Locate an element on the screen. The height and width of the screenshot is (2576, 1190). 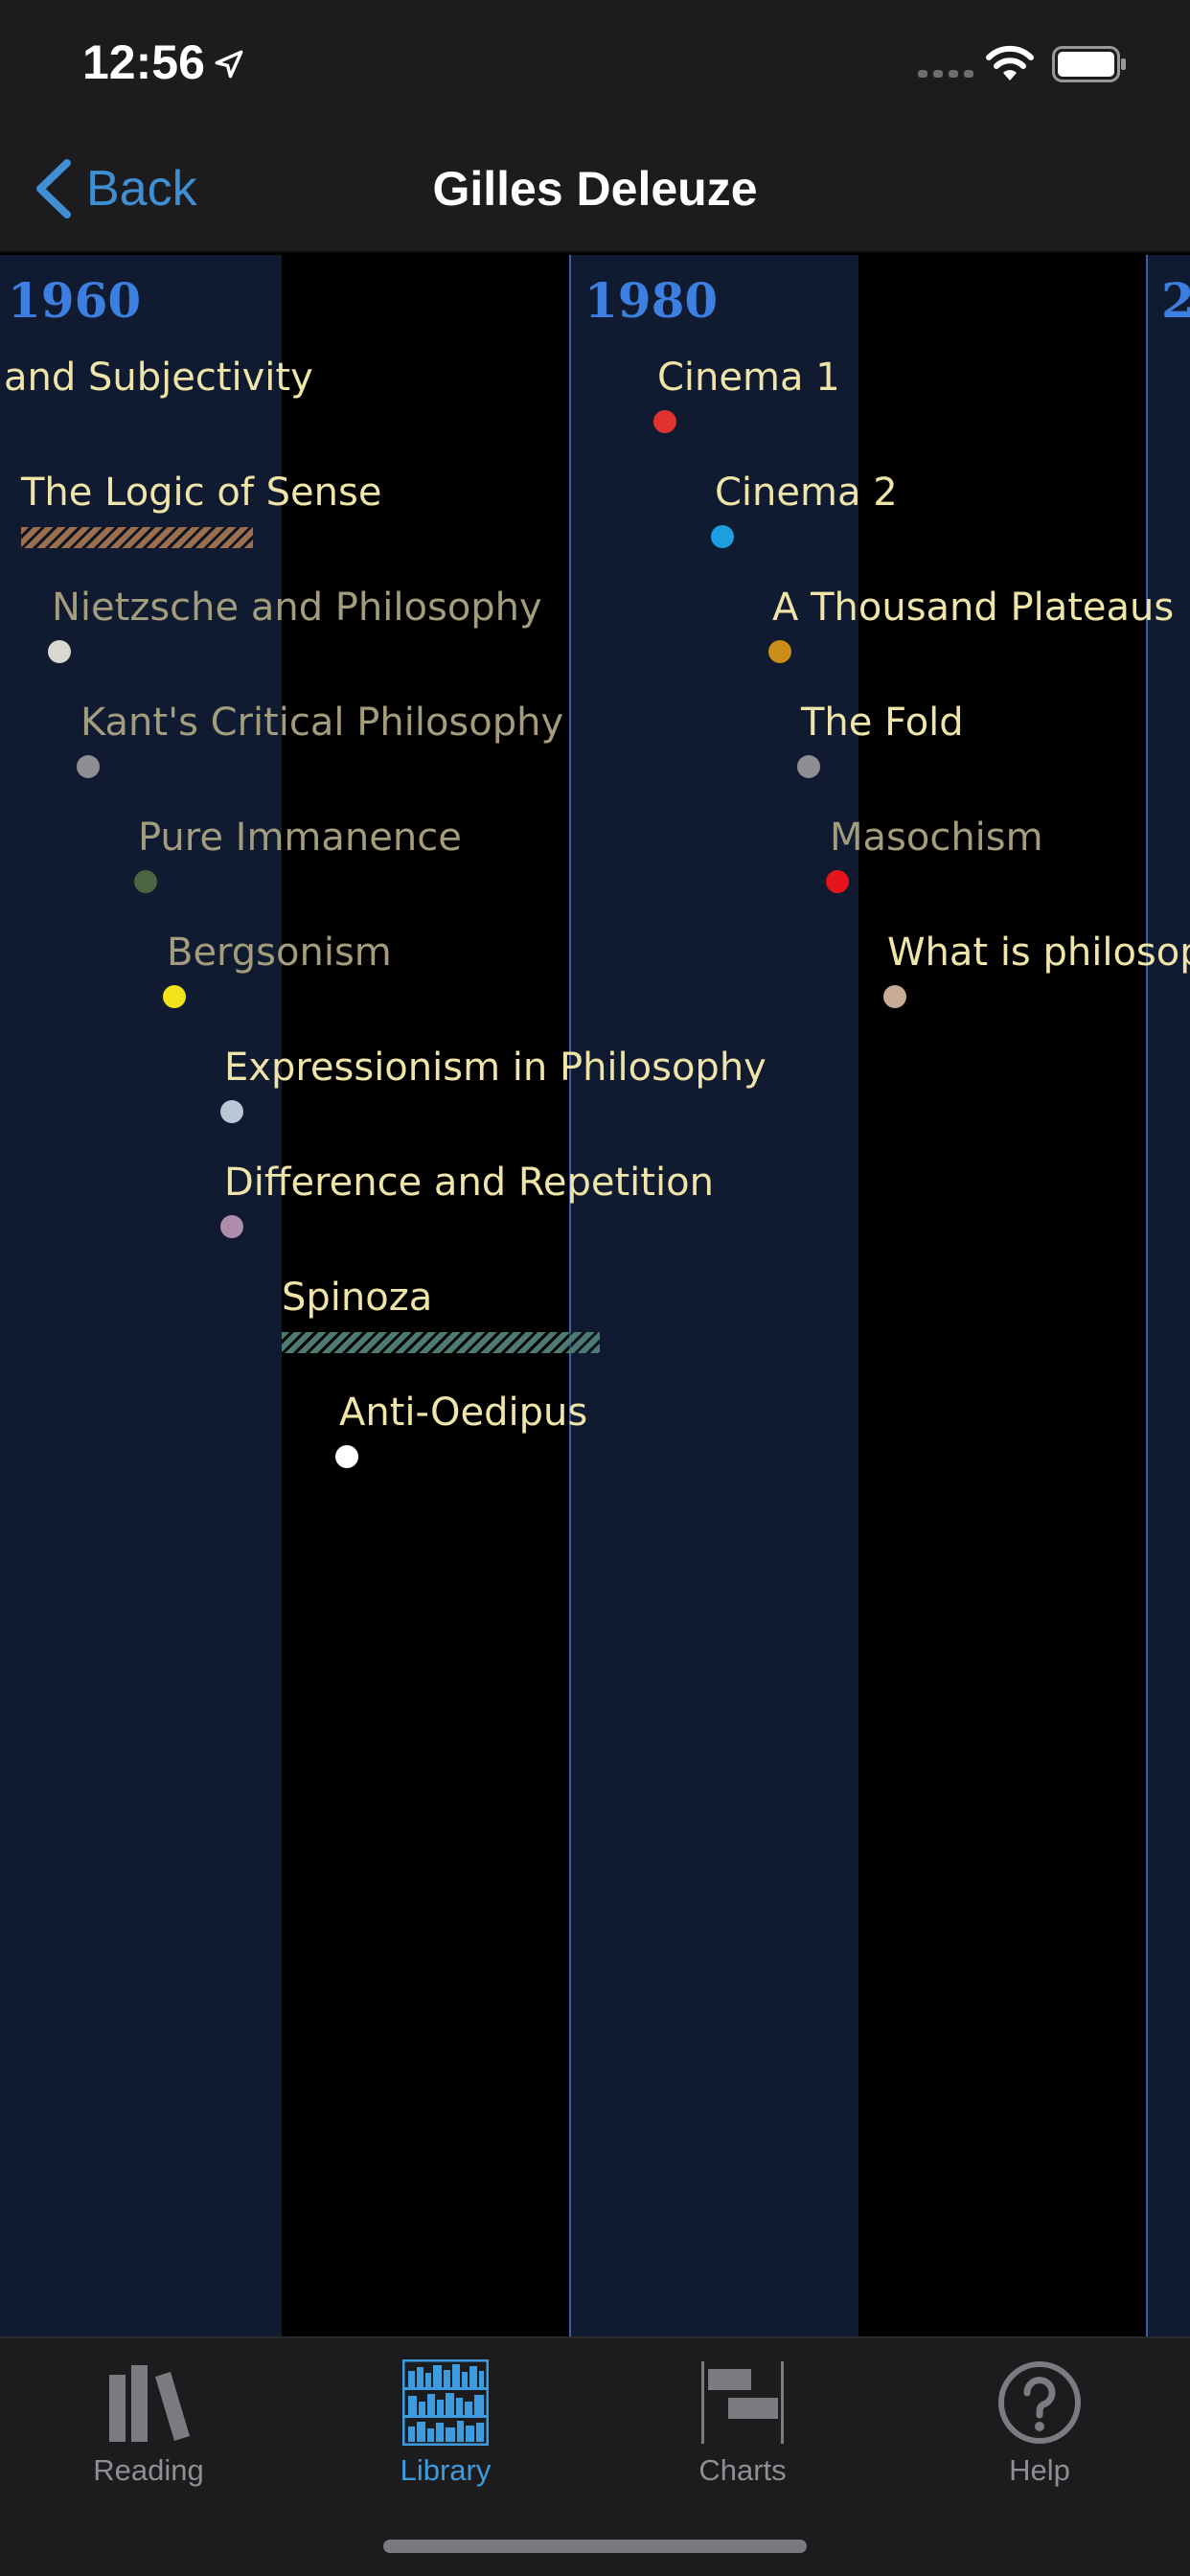
book-item-kant-s-critical-philosophy: Kant's Critical Philosophy is located at coordinates (321, 723).